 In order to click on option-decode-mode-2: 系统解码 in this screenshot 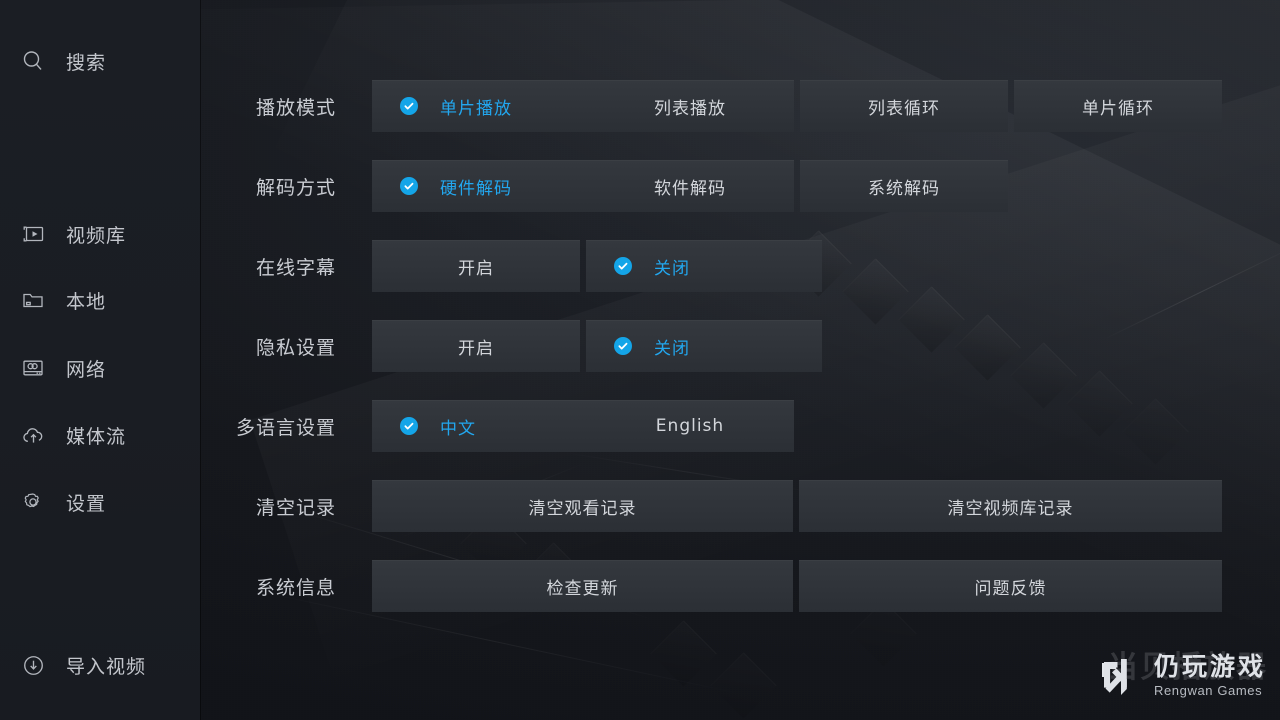, I will do `click(904, 186)`.